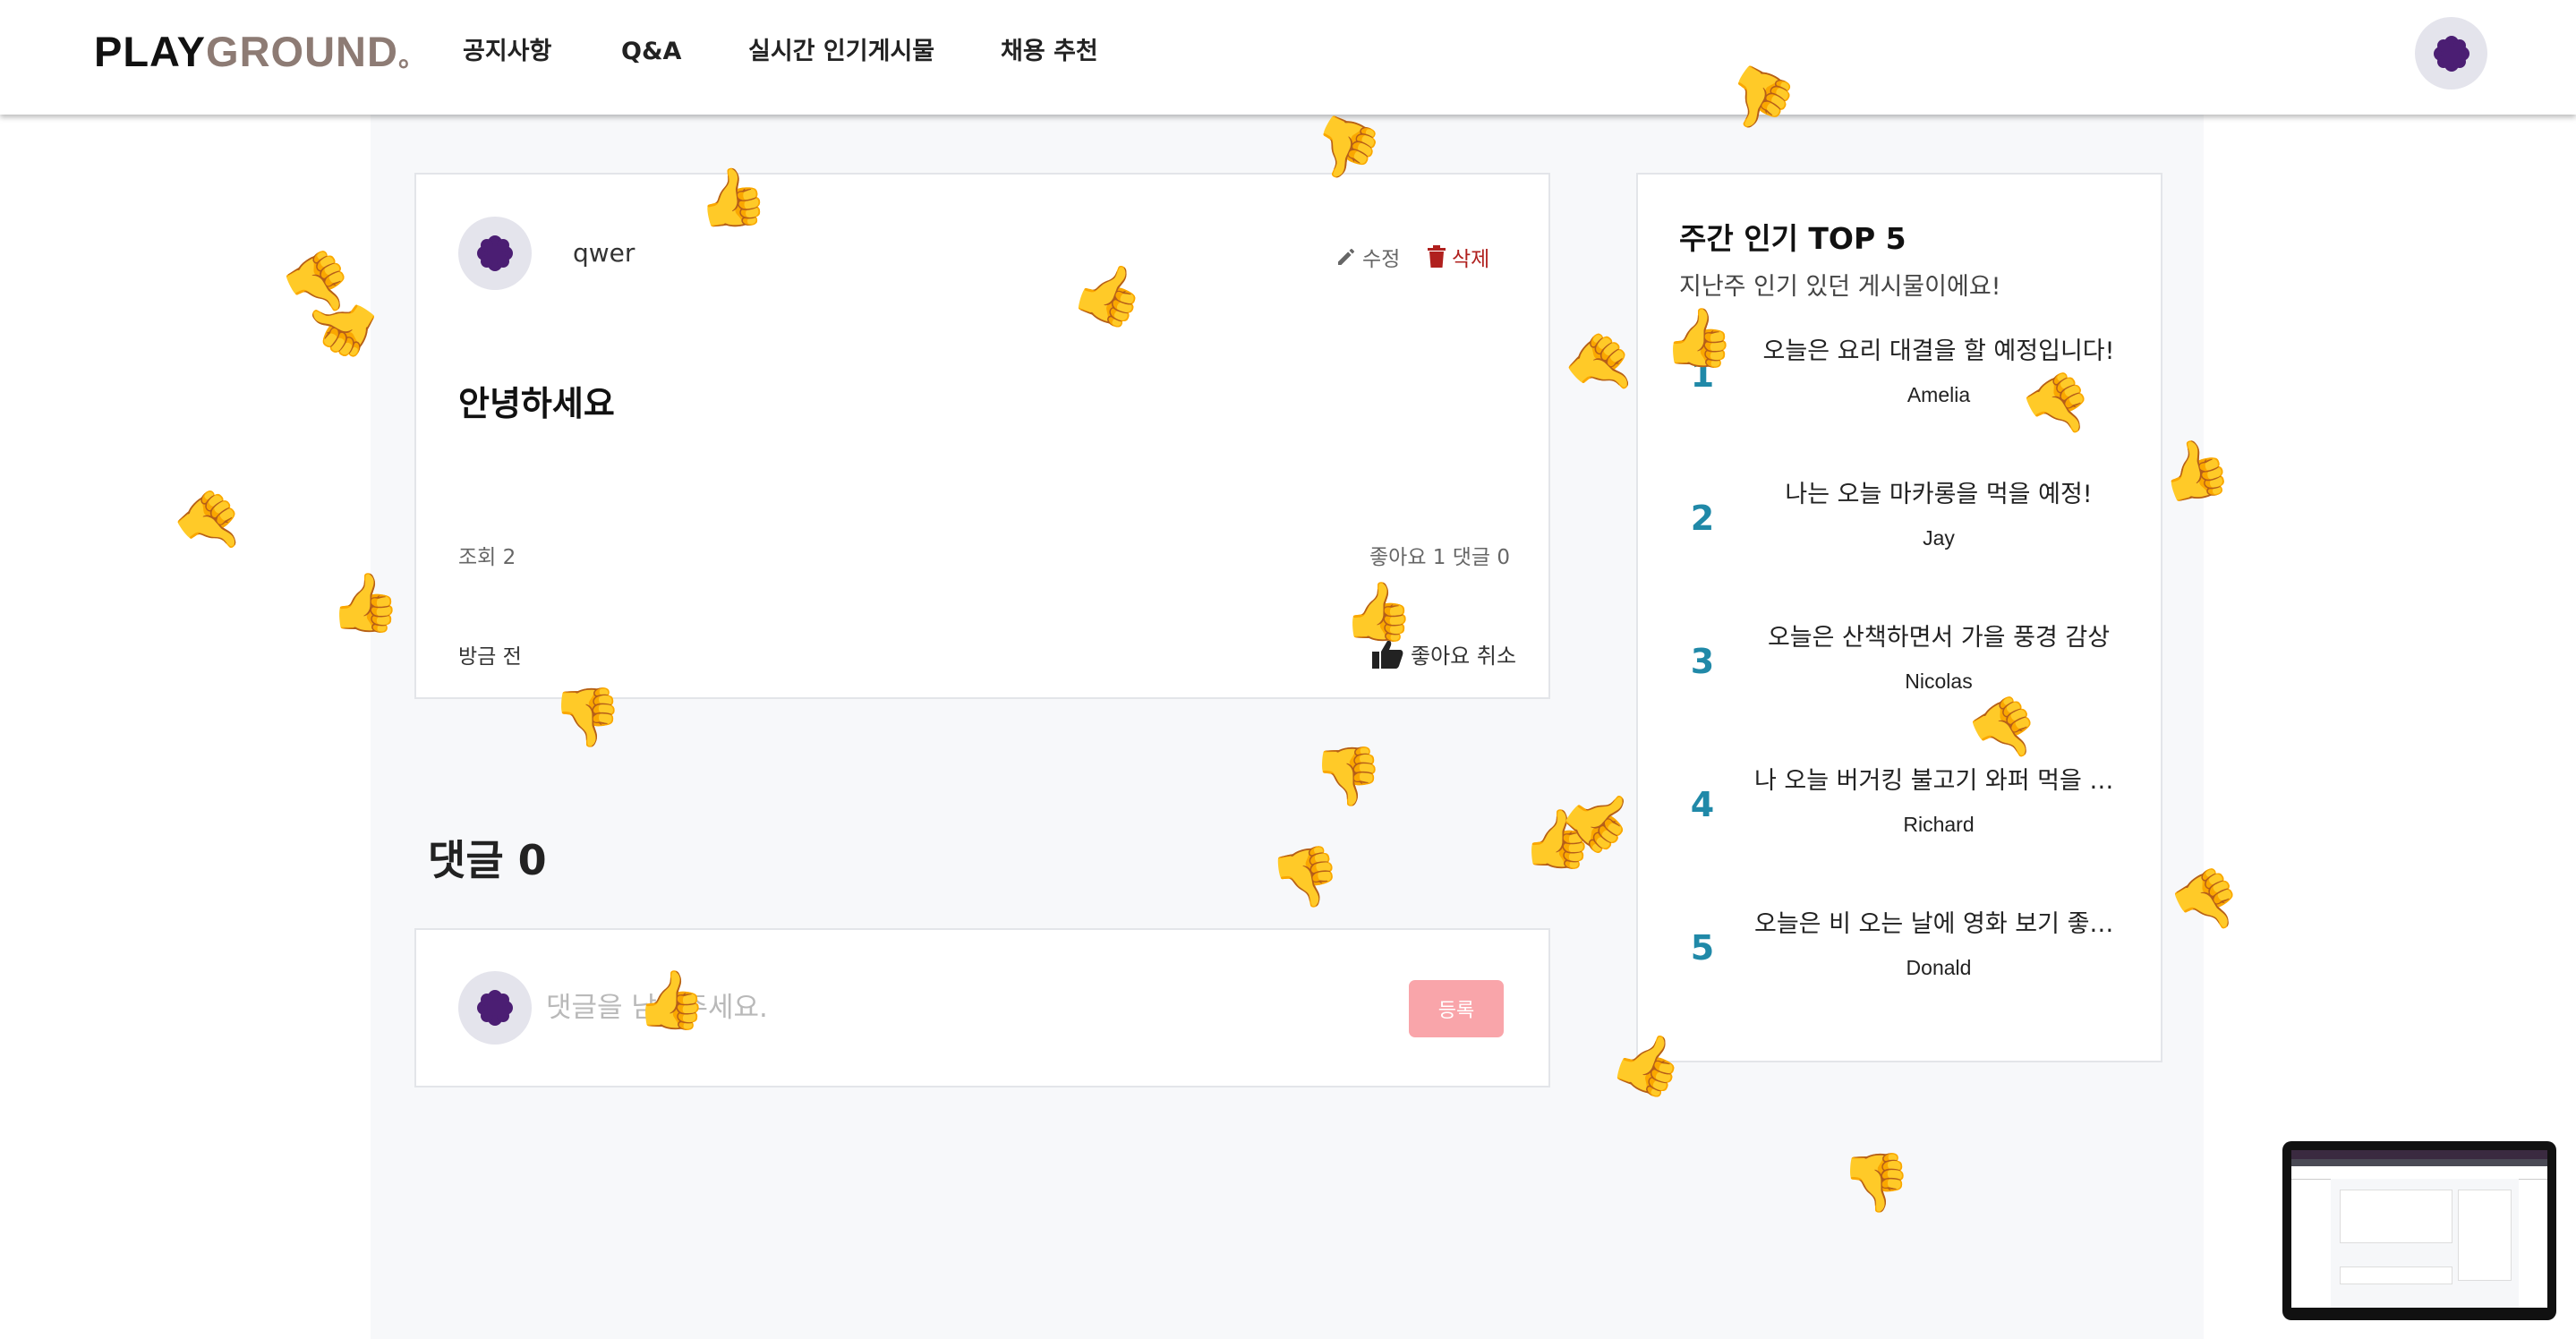 The width and height of the screenshot is (2576, 1339). What do you see at coordinates (1938, 635) in the screenshot?
I see `rank-item-title-3: 오늘은 산책하면서 가을 풍경 감상` at bounding box center [1938, 635].